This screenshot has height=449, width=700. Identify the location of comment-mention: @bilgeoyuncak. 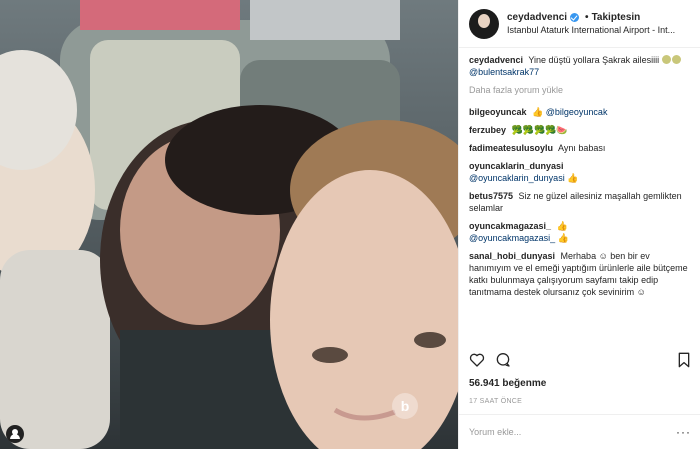
(577, 112).